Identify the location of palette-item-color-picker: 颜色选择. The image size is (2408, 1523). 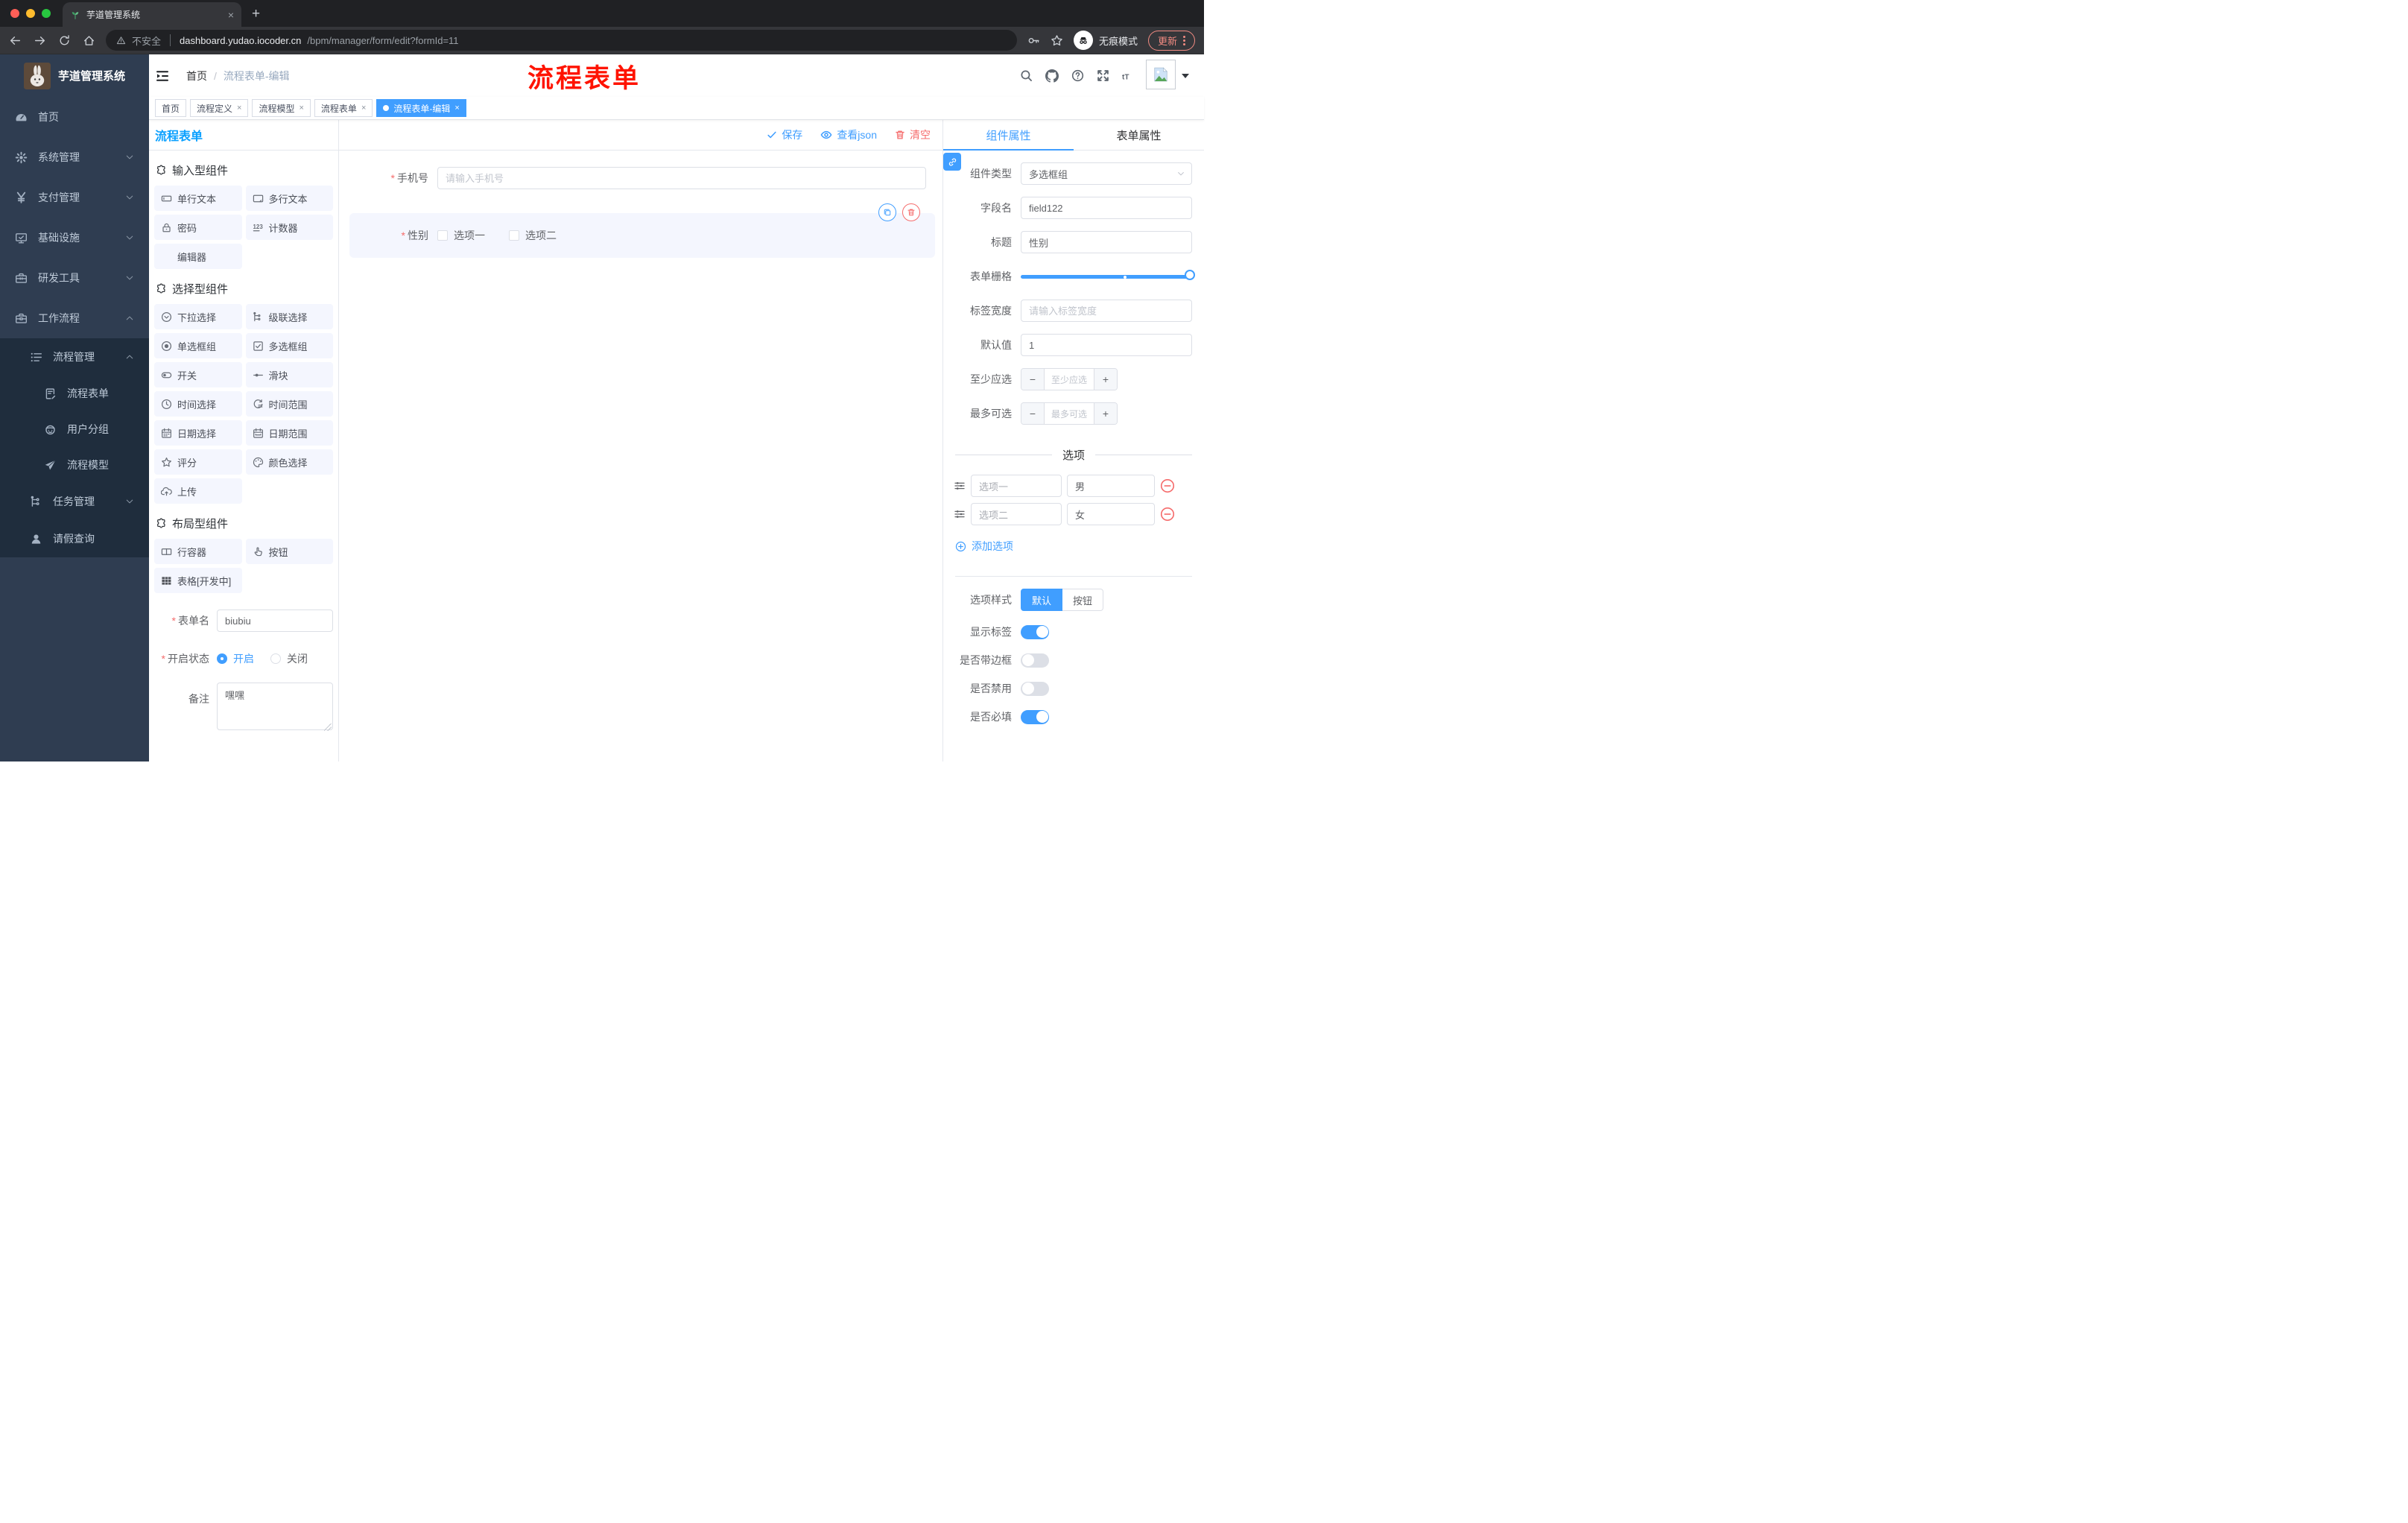
(289, 462).